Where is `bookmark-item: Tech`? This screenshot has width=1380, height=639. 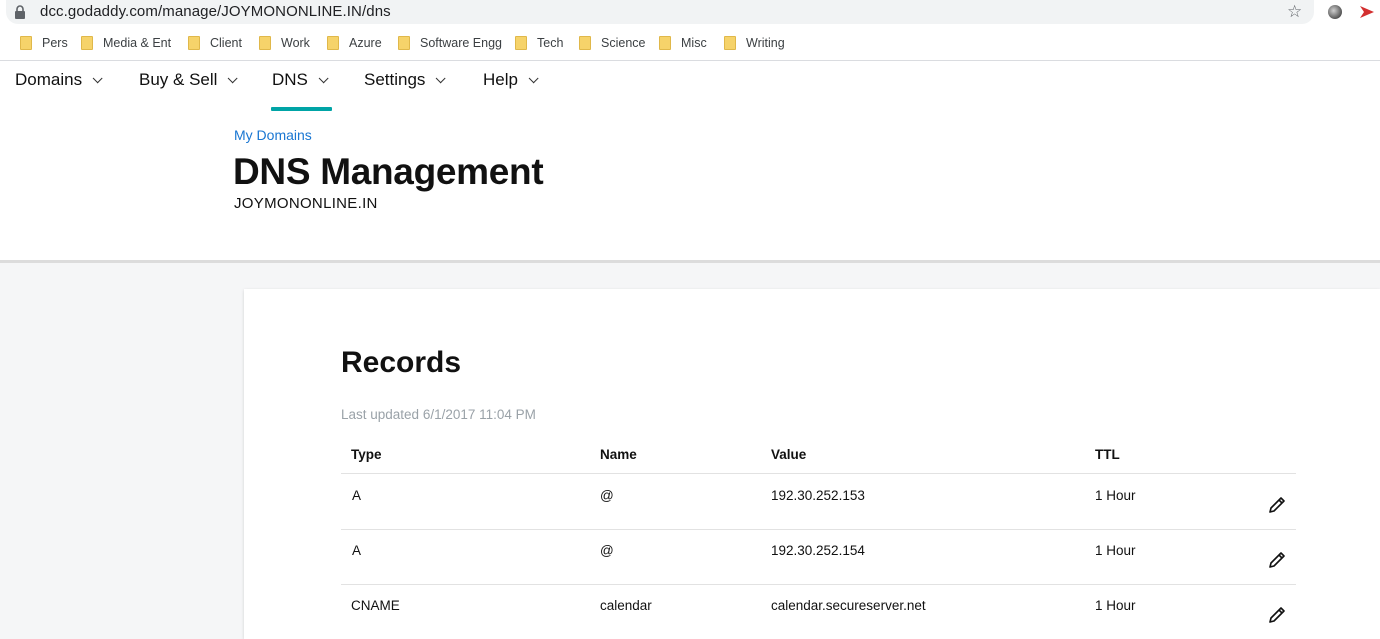 bookmark-item: Tech is located at coordinates (539, 43).